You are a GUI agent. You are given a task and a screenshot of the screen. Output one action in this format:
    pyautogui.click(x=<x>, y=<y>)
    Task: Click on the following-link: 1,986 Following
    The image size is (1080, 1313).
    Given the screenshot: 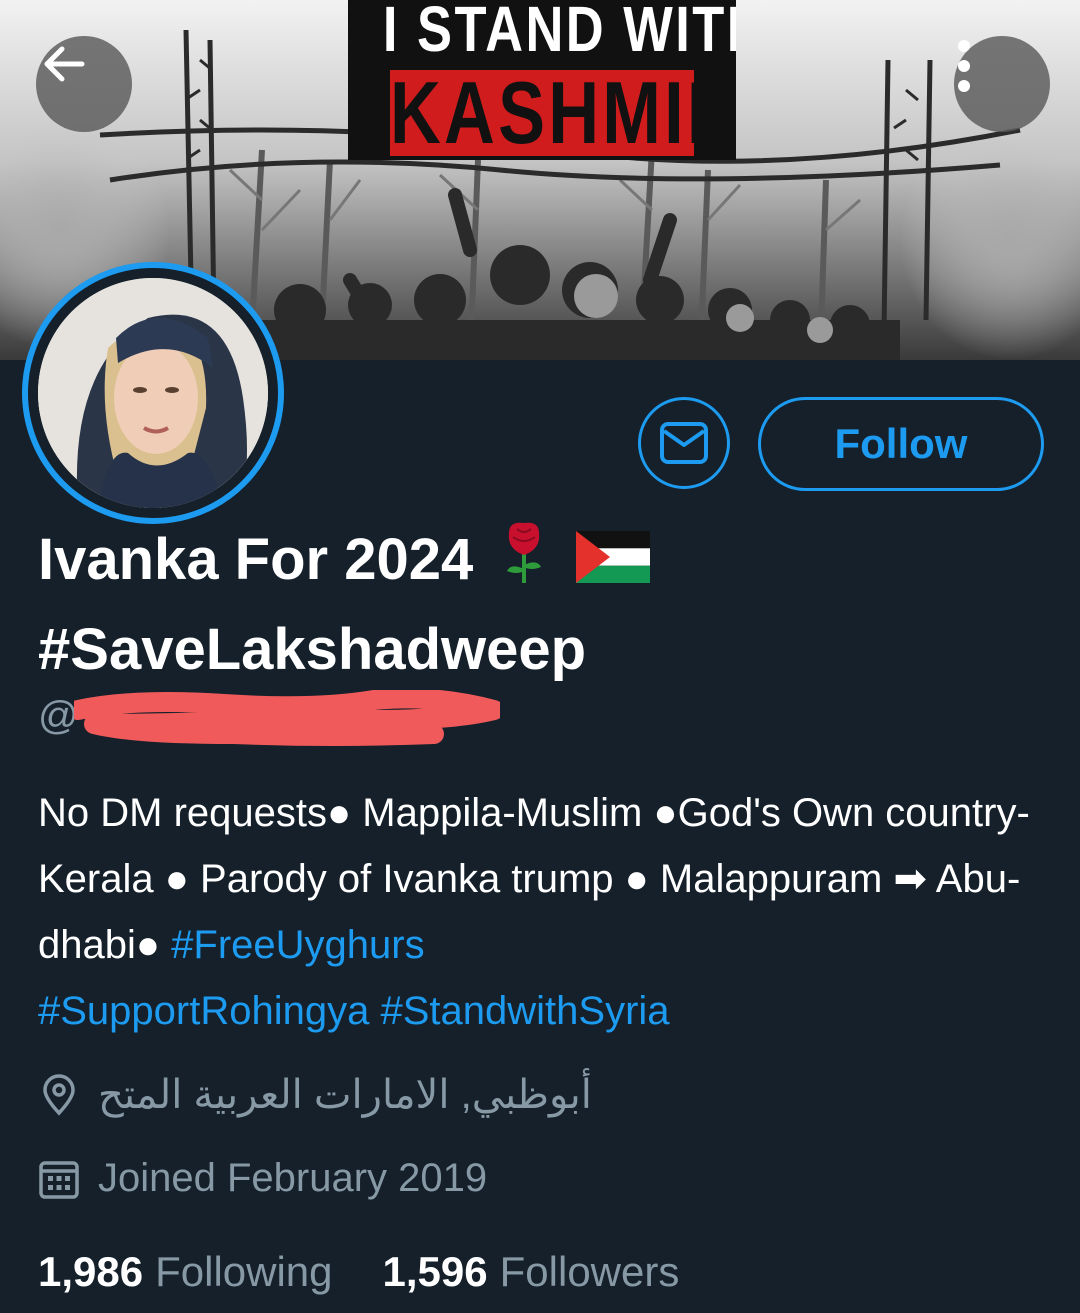 What is the action you would take?
    pyautogui.click(x=185, y=1272)
    